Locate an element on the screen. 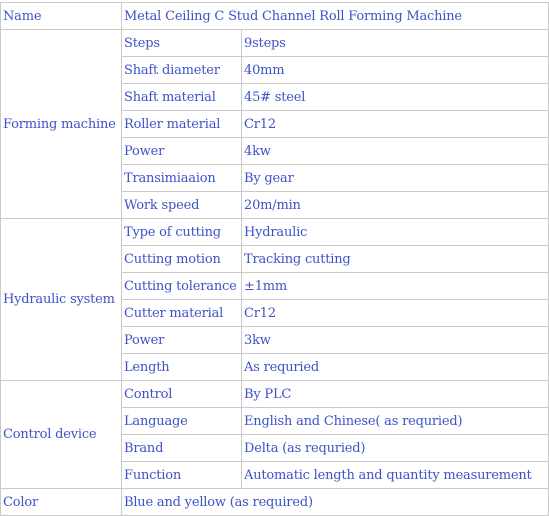 This screenshot has height=516, width=549. spec-value: As requried is located at coordinates (395, 367).